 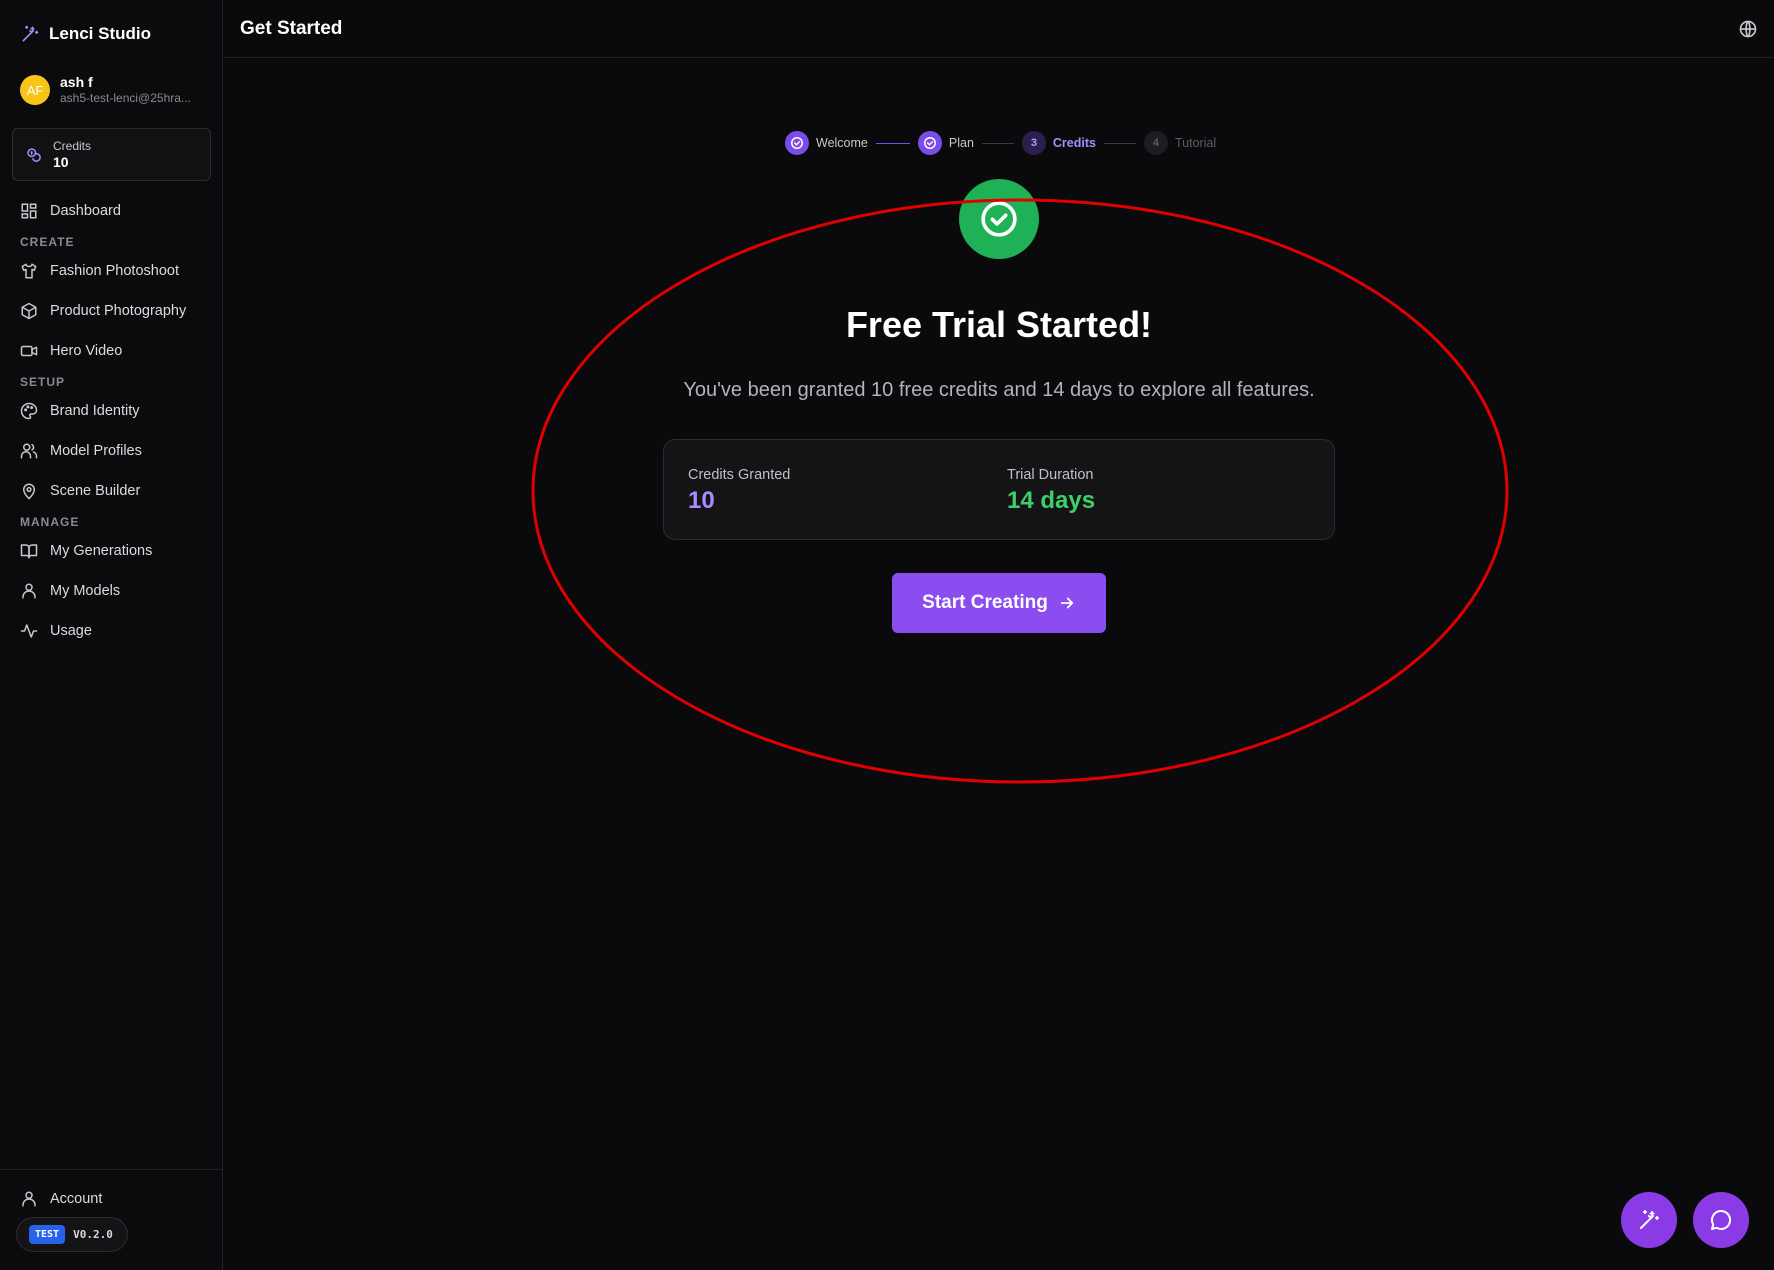 I want to click on credits-value: 10, so click(x=61, y=161).